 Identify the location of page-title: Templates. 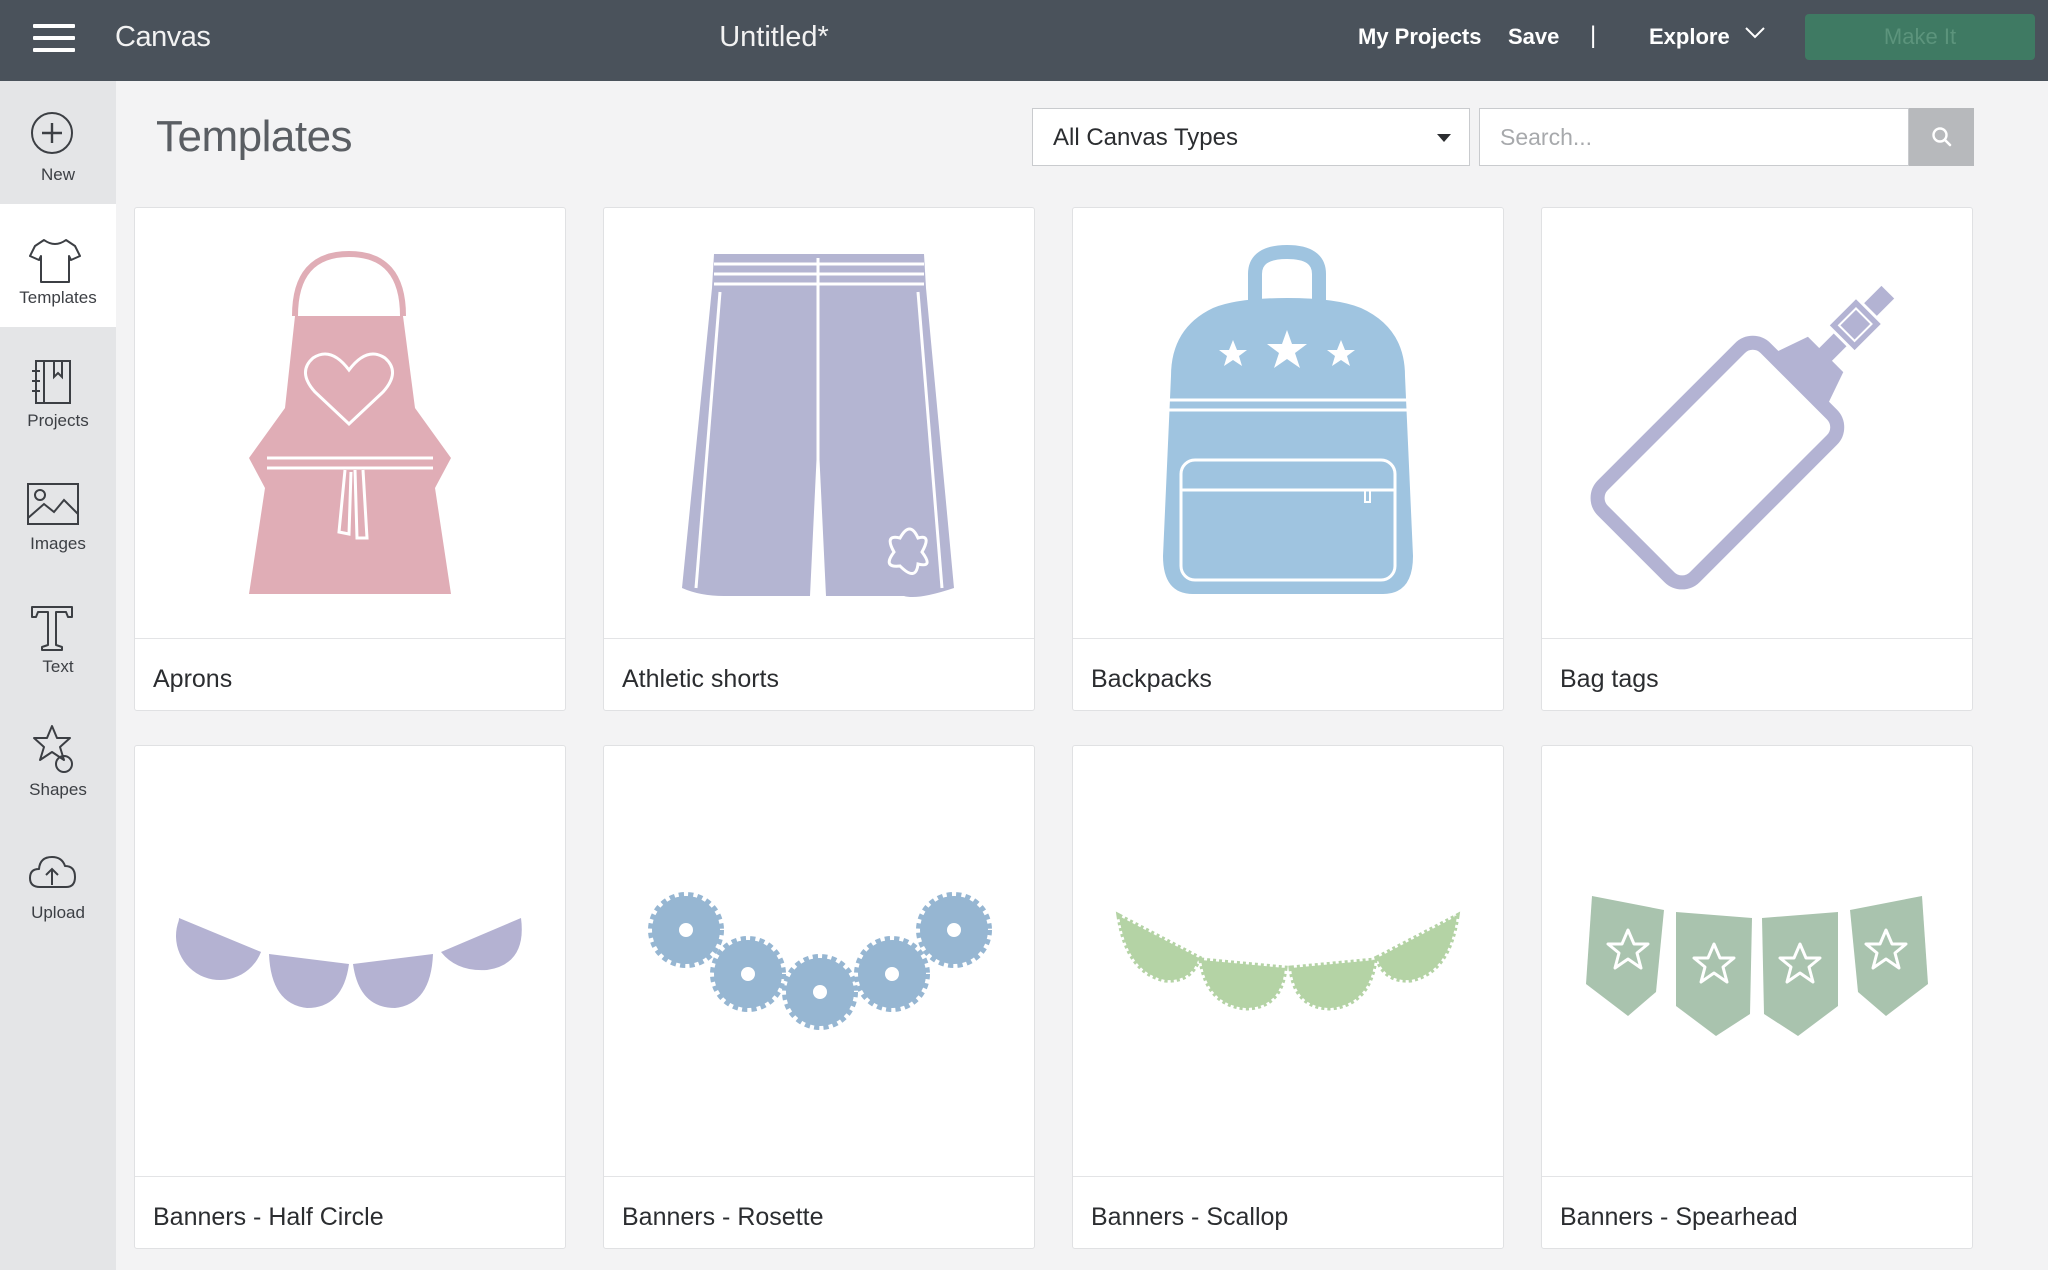
(254, 136).